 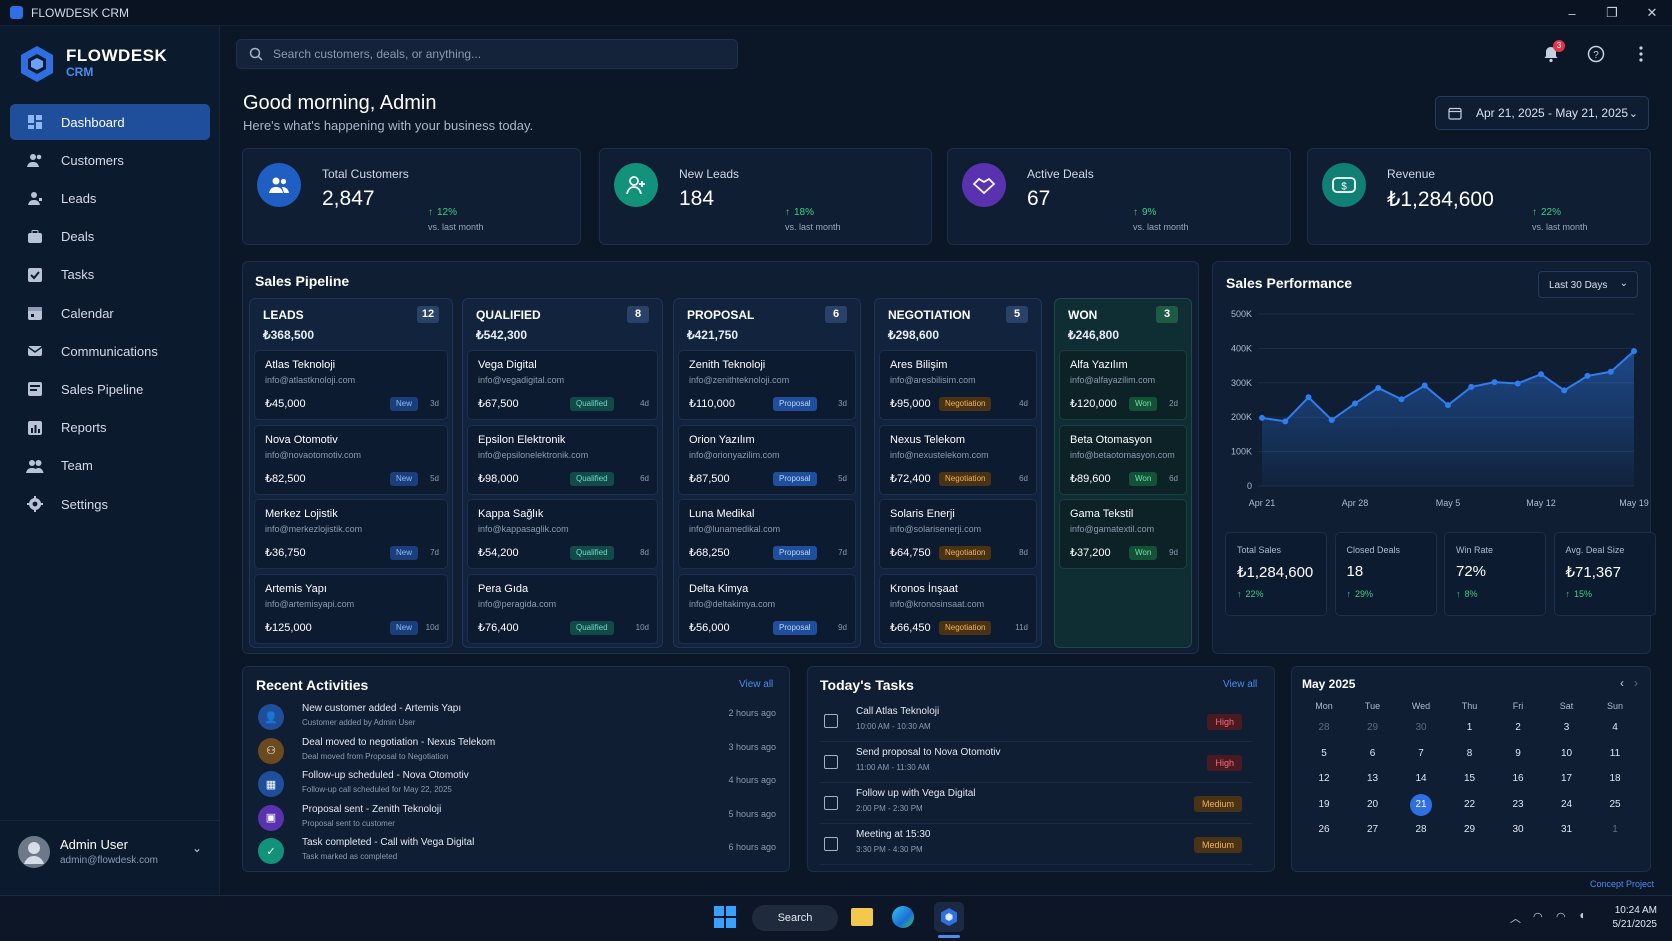 I want to click on volume-icon: ◖, so click(x=1581, y=915).